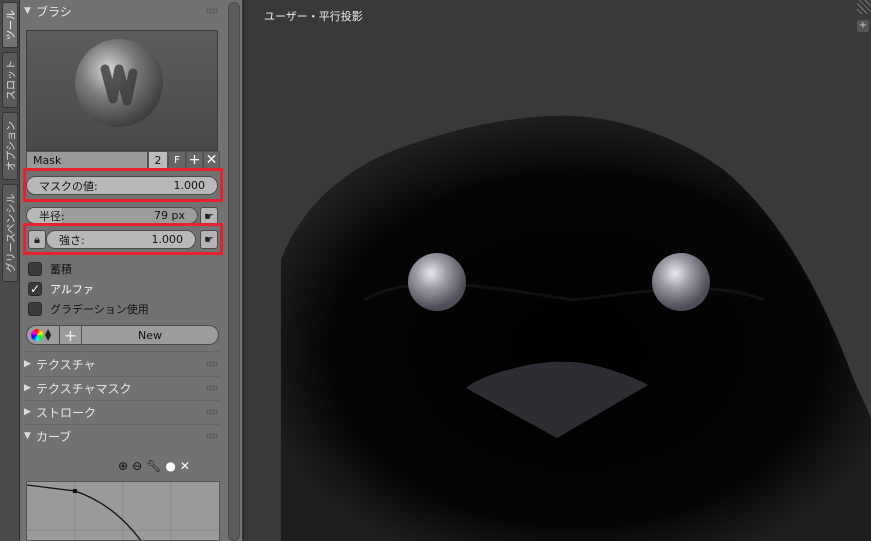 This screenshot has width=871, height=541. Describe the element at coordinates (35, 269) in the screenshot. I see `accumulate-checkbox` at that location.